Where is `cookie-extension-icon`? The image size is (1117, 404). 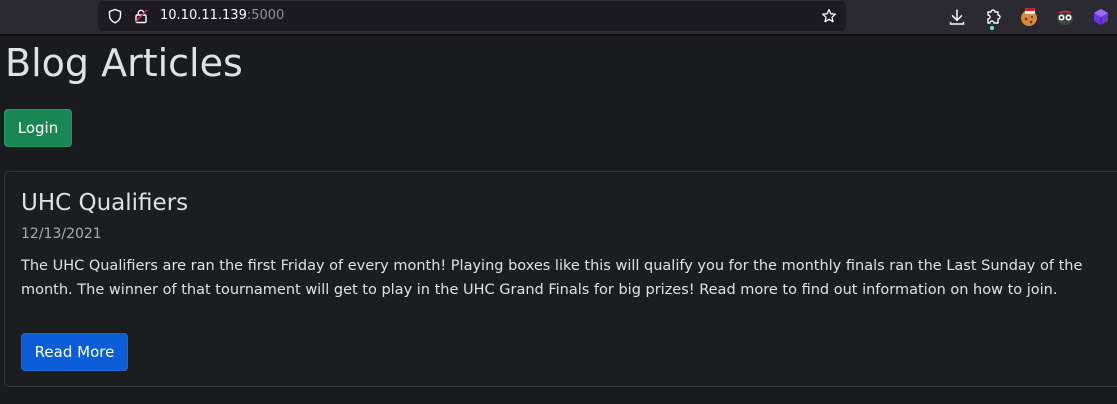
cookie-extension-icon is located at coordinates (1029, 17).